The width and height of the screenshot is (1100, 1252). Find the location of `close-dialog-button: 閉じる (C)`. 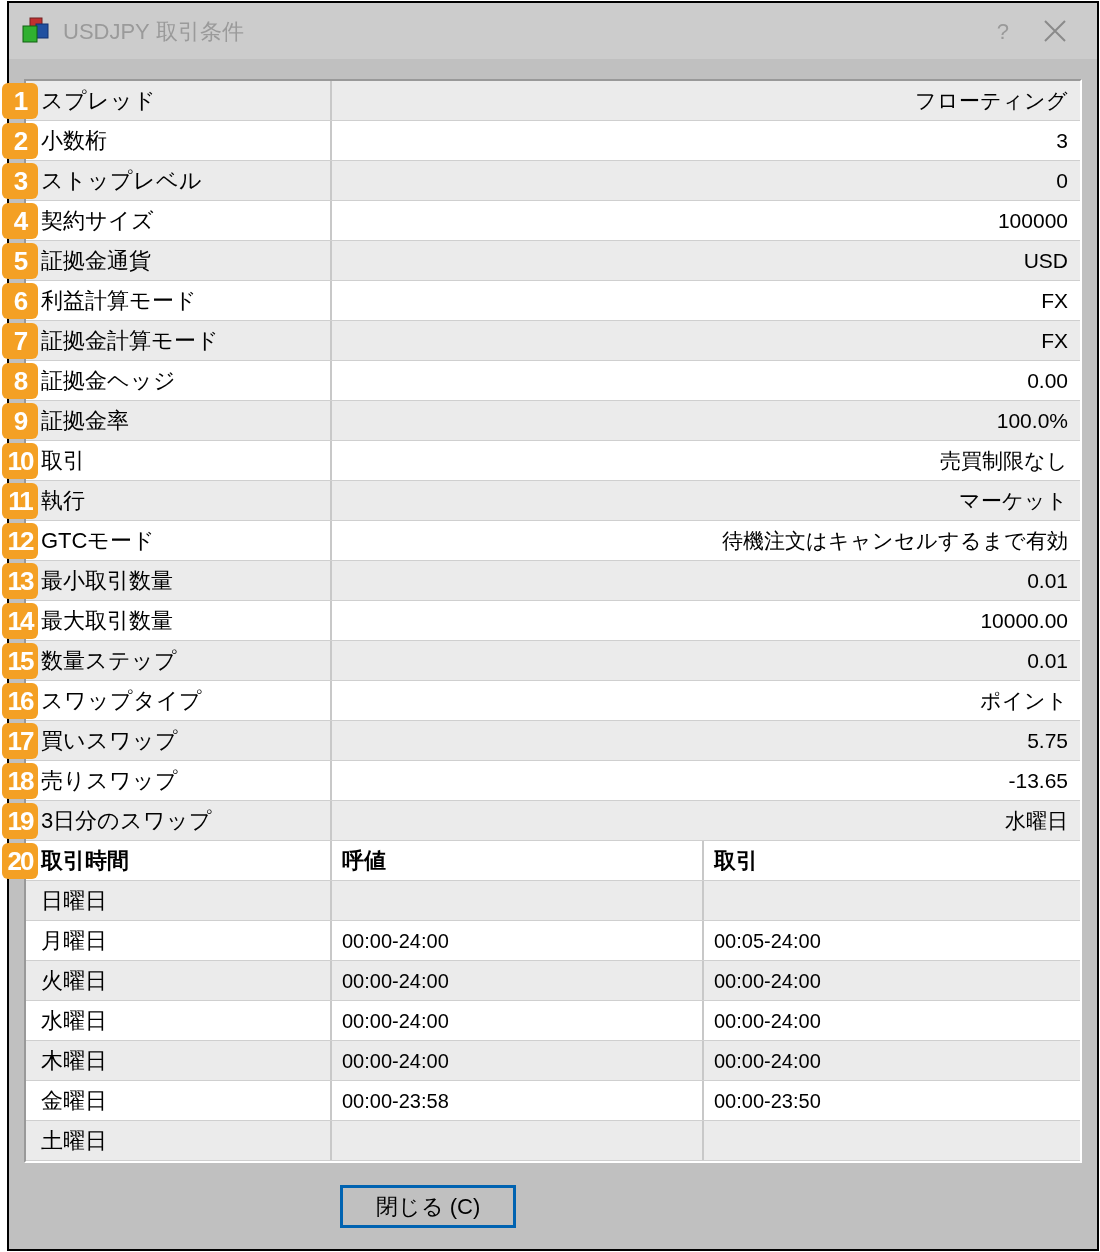

close-dialog-button: 閉じる (C) is located at coordinates (428, 1206).